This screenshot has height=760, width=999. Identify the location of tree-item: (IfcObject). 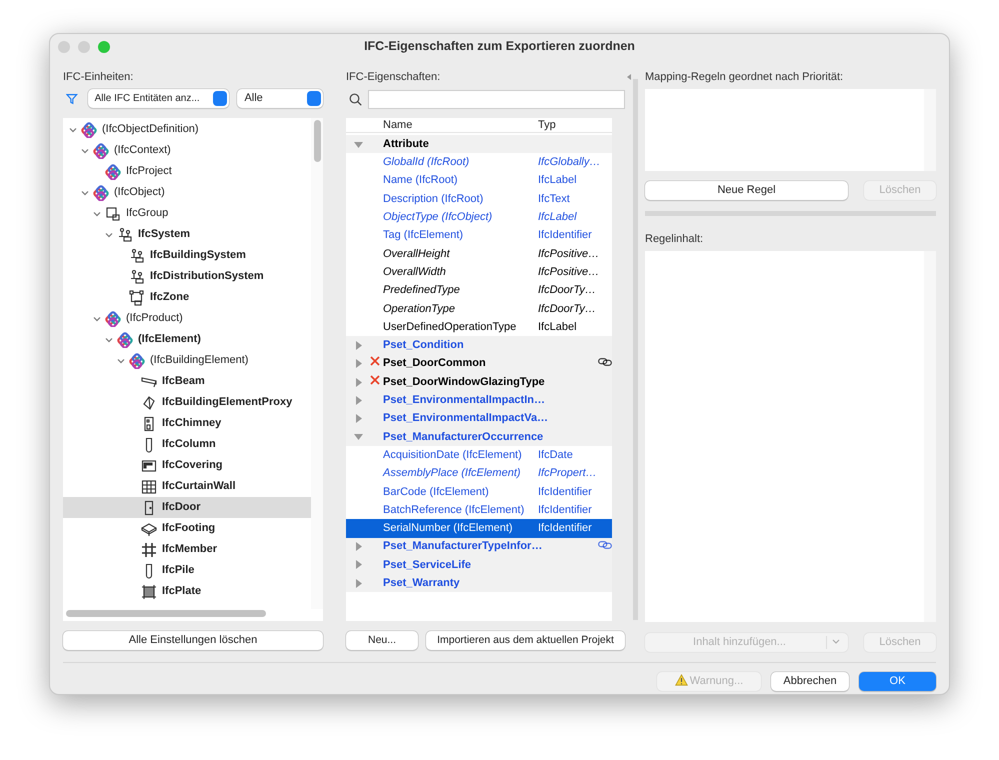
(187, 192).